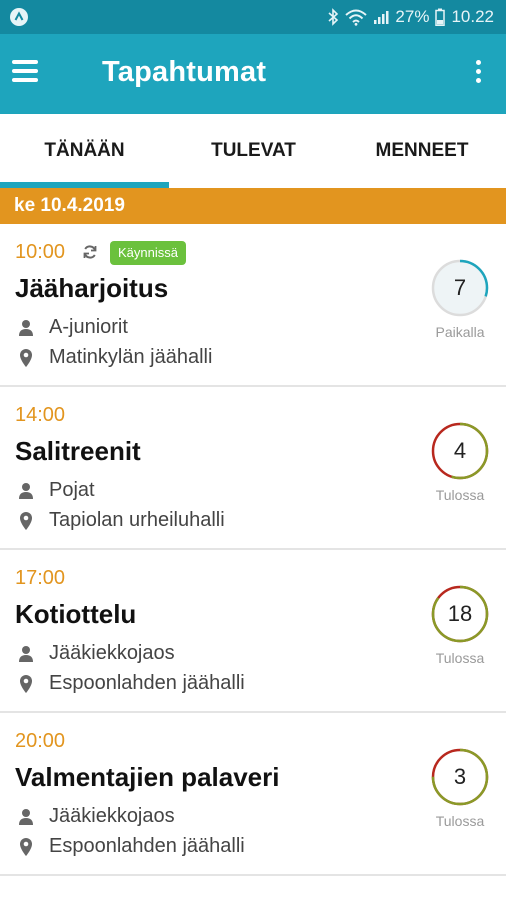  What do you see at coordinates (72, 490) in the screenshot?
I see `event-group: Pojat` at bounding box center [72, 490].